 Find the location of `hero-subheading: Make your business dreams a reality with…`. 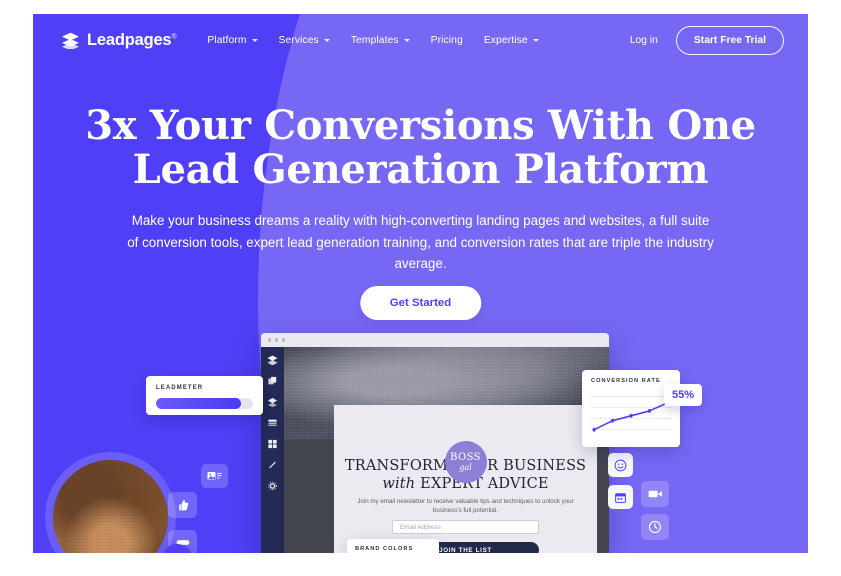

hero-subheading: Make your business dreams a reality with… is located at coordinates (420, 242).